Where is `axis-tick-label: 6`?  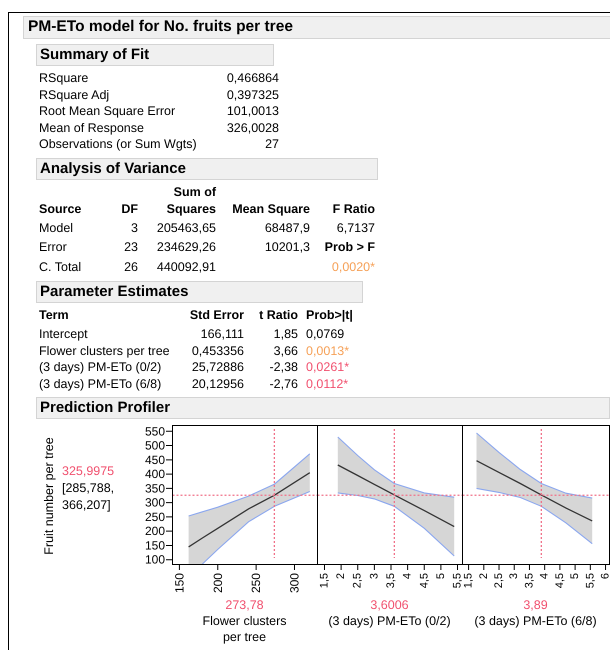 axis-tick-label: 6 is located at coordinates (605, 576).